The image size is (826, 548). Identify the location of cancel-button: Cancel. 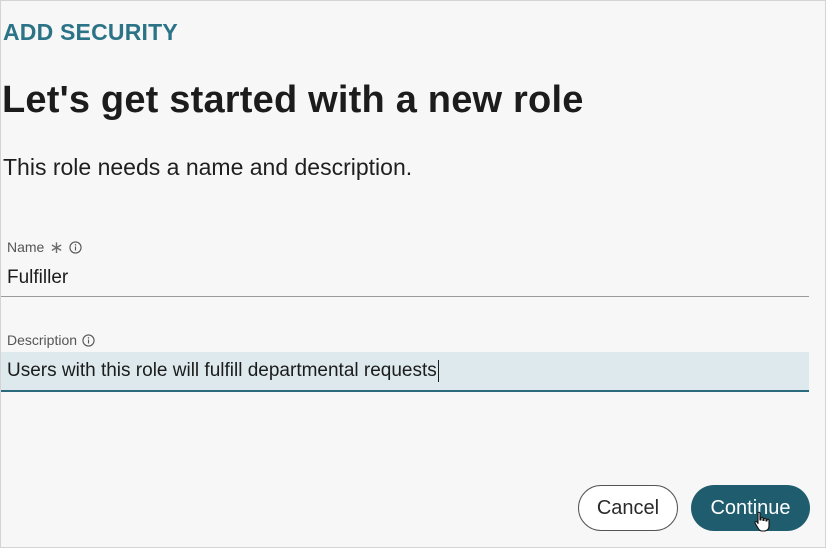
(628, 508).